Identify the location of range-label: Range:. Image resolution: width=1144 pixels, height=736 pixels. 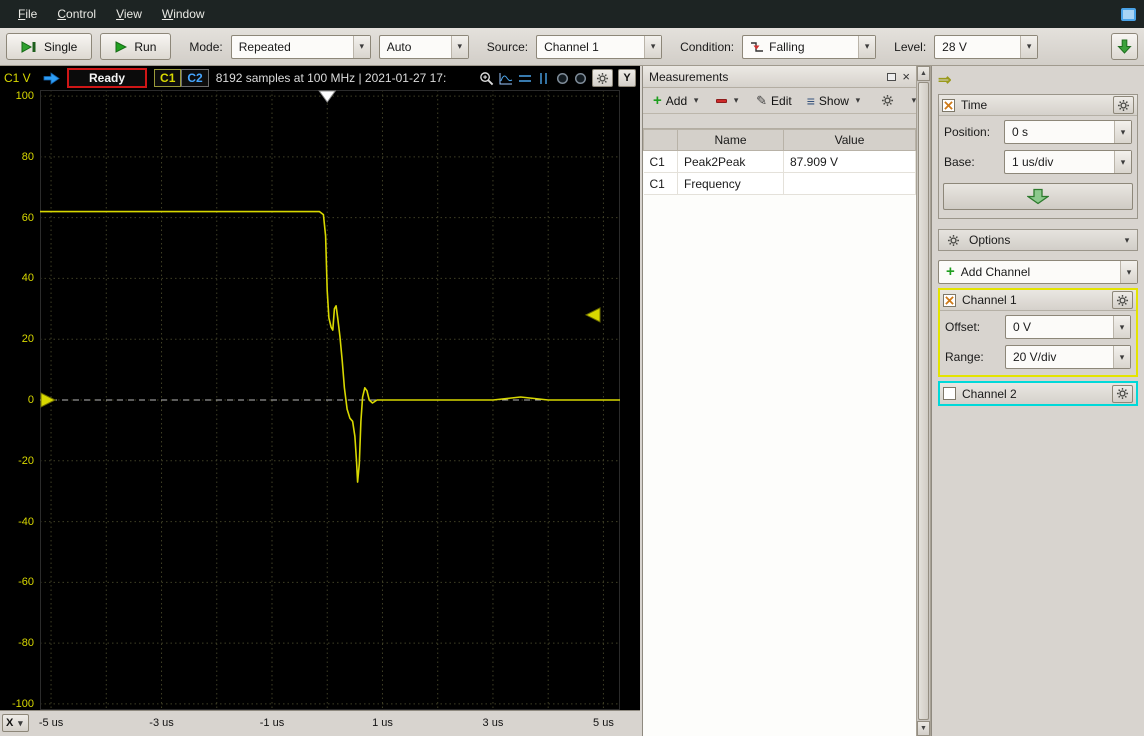
(964, 357).